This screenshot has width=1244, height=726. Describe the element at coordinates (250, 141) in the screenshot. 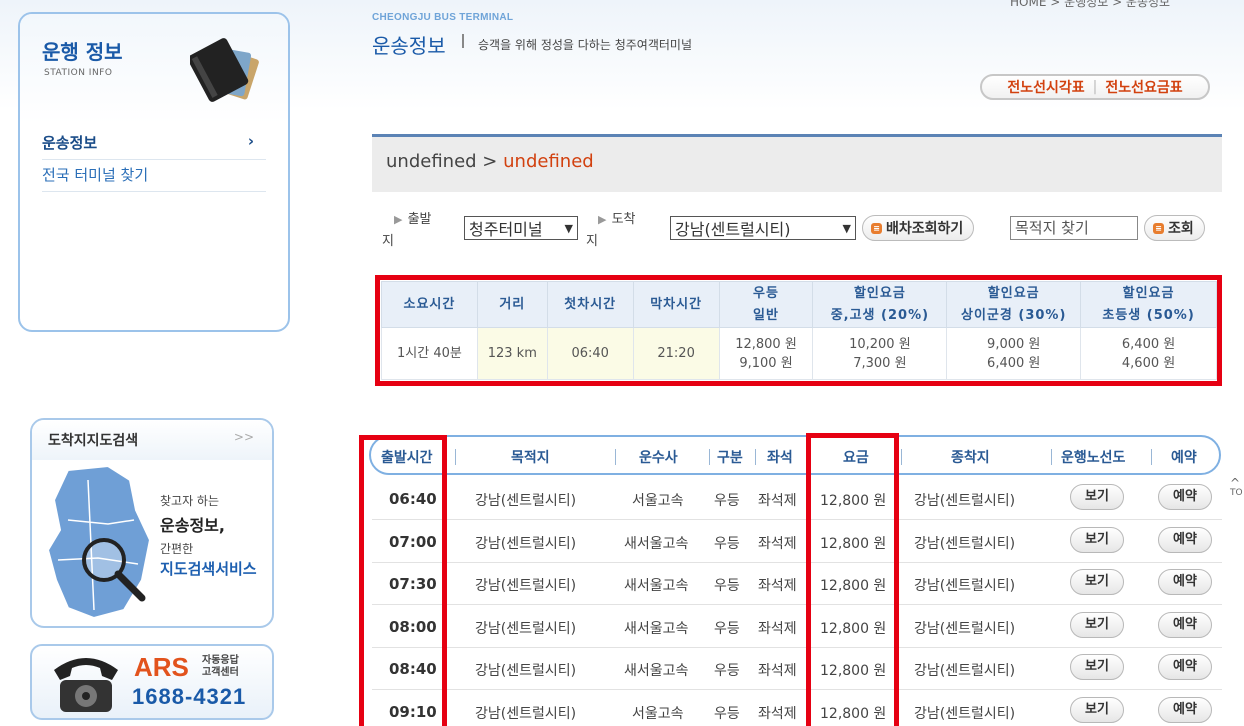

I see `chevron-right-icon: ›` at that location.